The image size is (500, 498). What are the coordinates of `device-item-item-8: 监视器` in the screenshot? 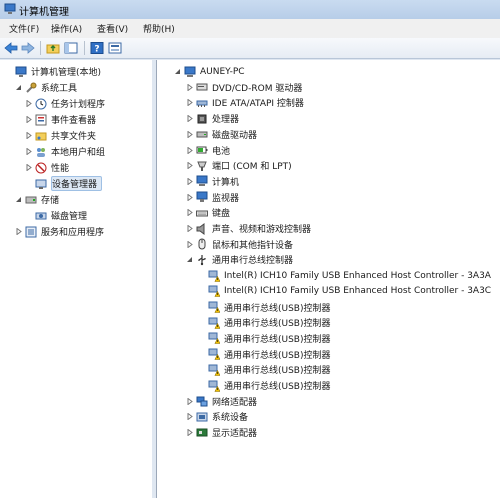 It's located at (212, 197).